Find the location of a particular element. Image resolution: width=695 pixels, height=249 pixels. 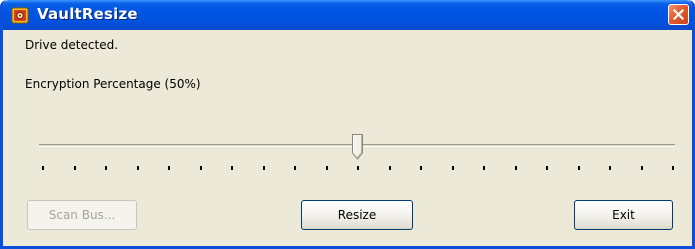

vault-app-icon is located at coordinates (20, 15).